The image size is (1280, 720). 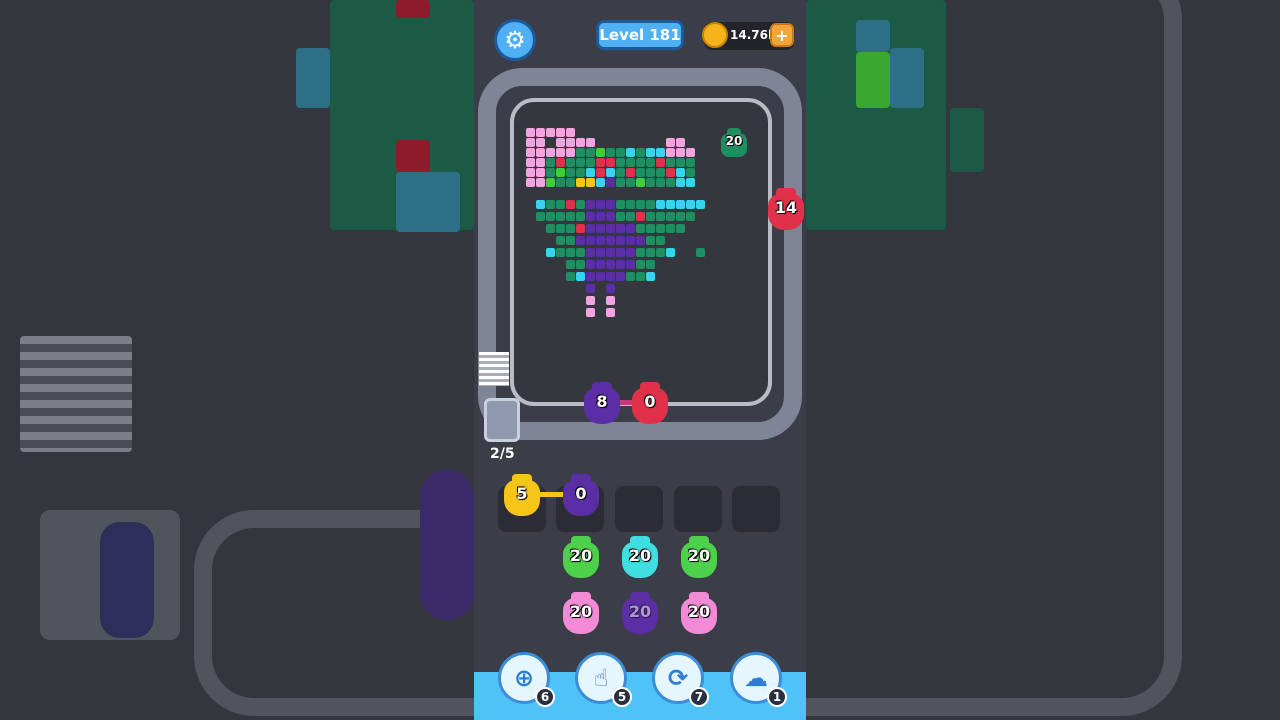 What do you see at coordinates (581, 495) in the screenshot?
I see `tray-blob: 0` at bounding box center [581, 495].